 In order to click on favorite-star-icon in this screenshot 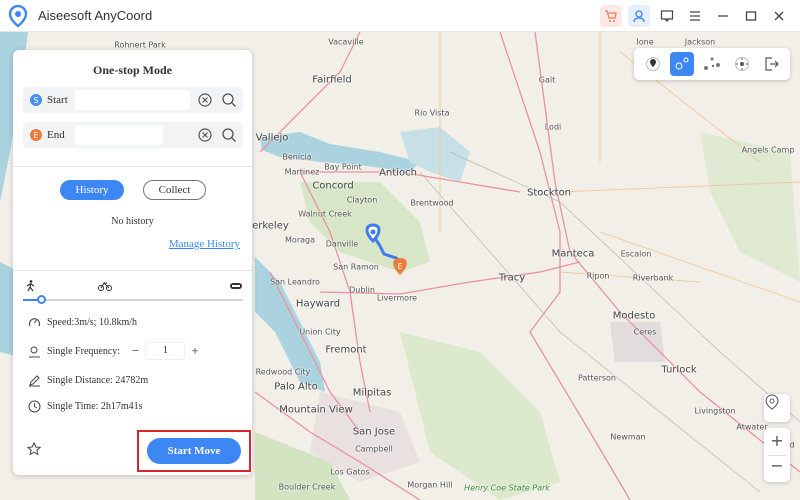, I will do `click(34, 449)`.